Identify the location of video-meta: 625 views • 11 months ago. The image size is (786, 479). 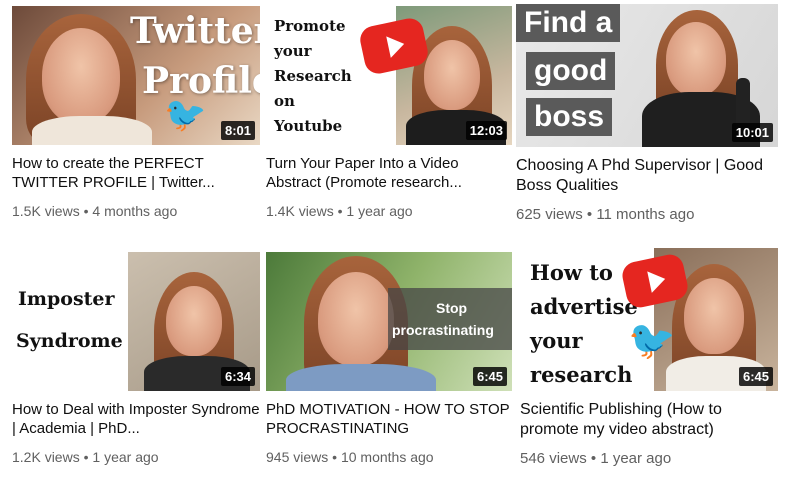
(605, 214).